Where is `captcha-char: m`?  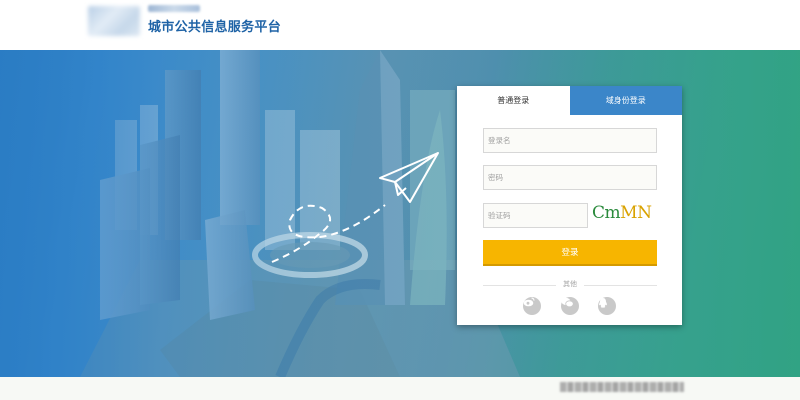
captcha-char: m is located at coordinates (612, 213).